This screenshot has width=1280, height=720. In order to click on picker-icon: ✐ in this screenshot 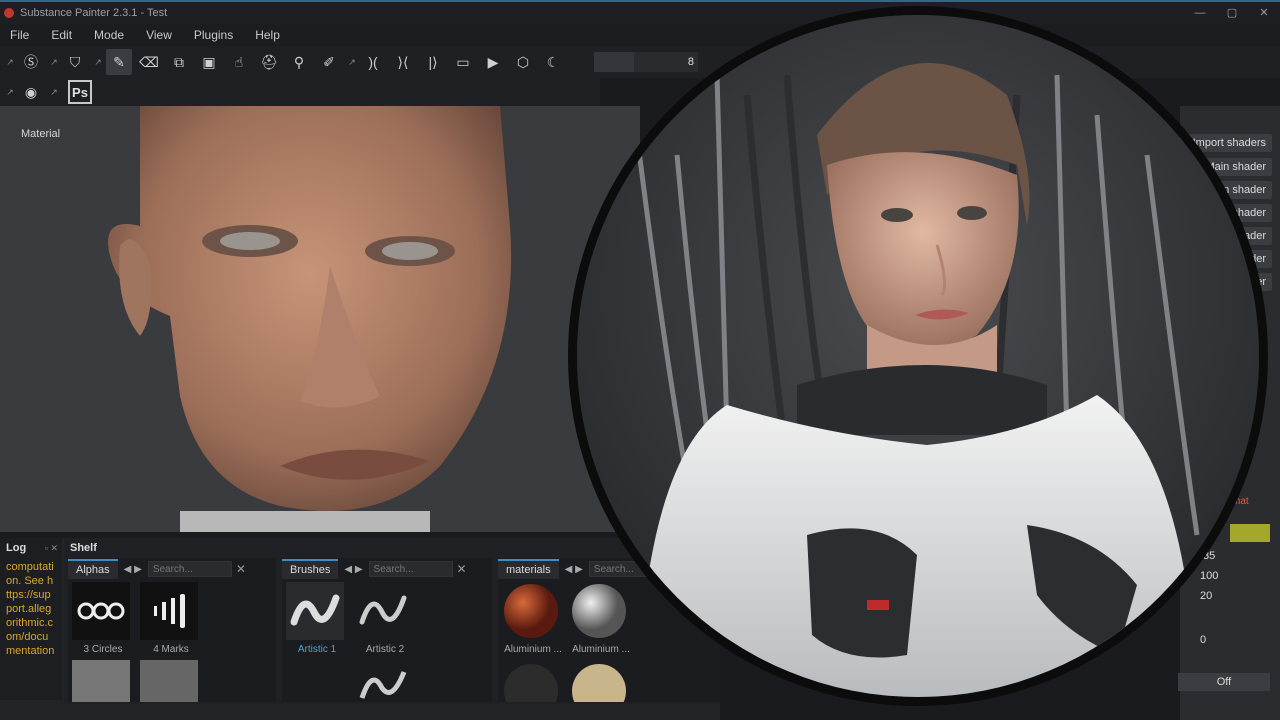, I will do `click(329, 62)`.